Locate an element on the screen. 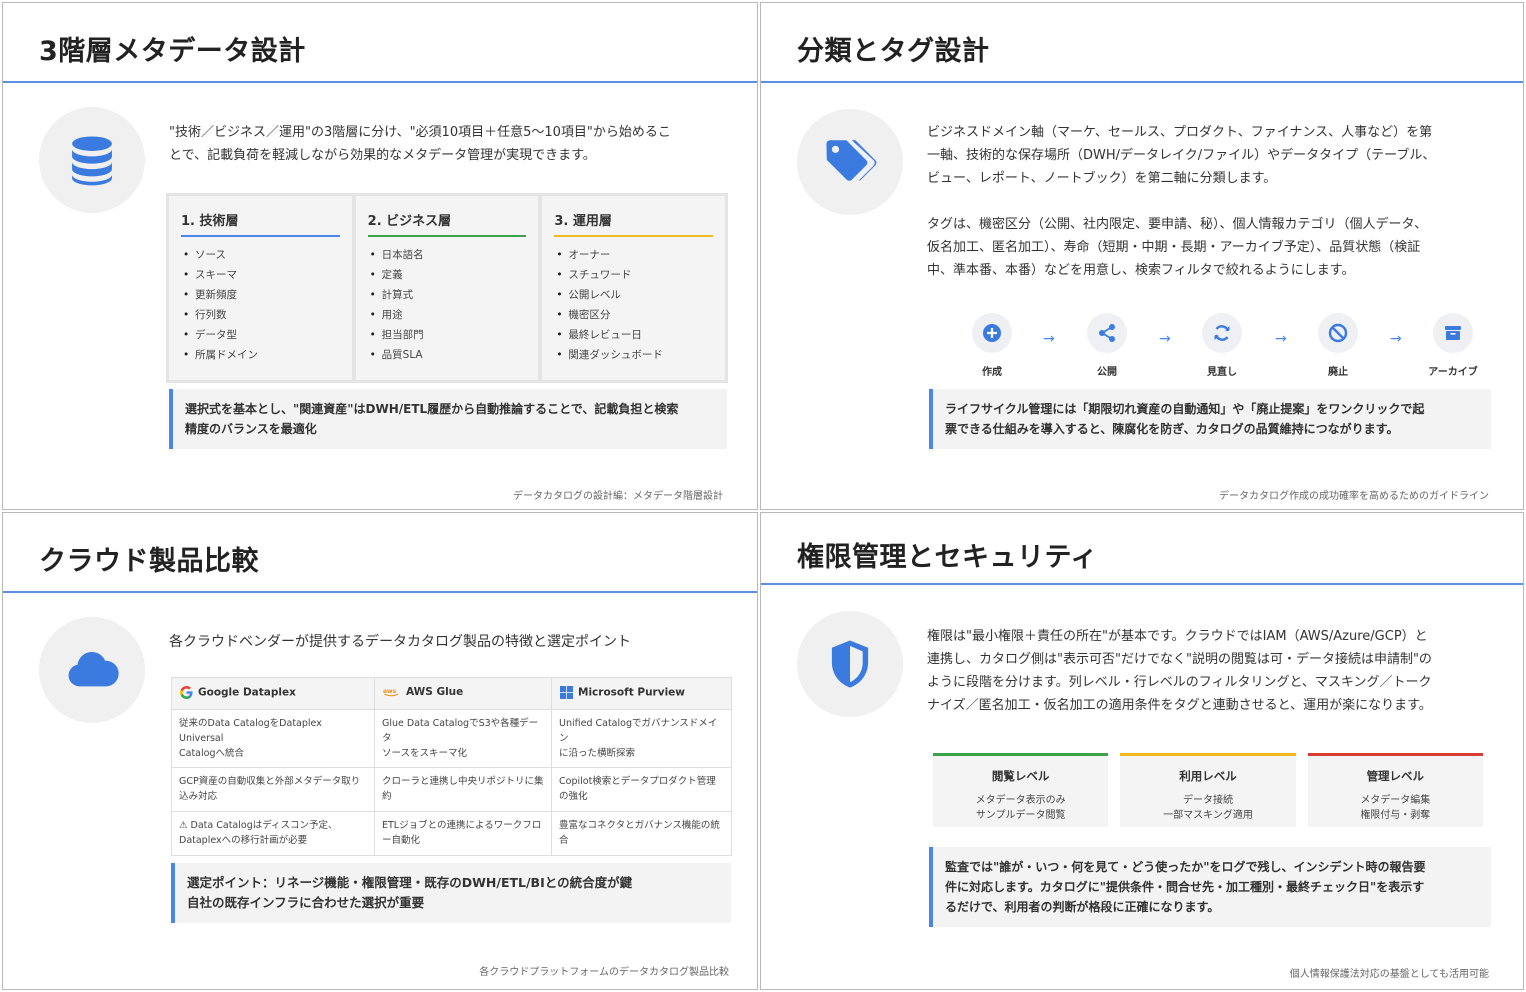 This screenshot has height=992, width=1526. card-technical-layer: 1. 技術層 ソース スキーマ 更新頻度 行列数 データ型 所属ドメイン is located at coordinates (260, 288).